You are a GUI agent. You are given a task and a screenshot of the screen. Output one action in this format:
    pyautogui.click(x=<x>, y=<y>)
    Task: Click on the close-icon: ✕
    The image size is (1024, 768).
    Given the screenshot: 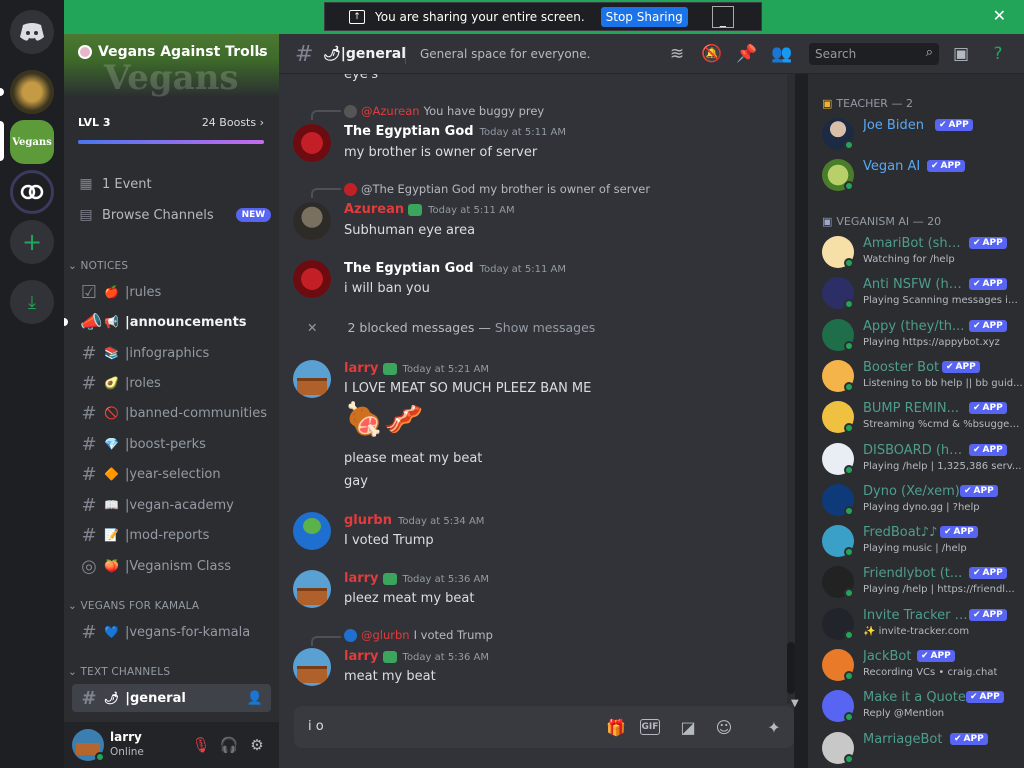 What is the action you would take?
    pyautogui.click(x=999, y=15)
    